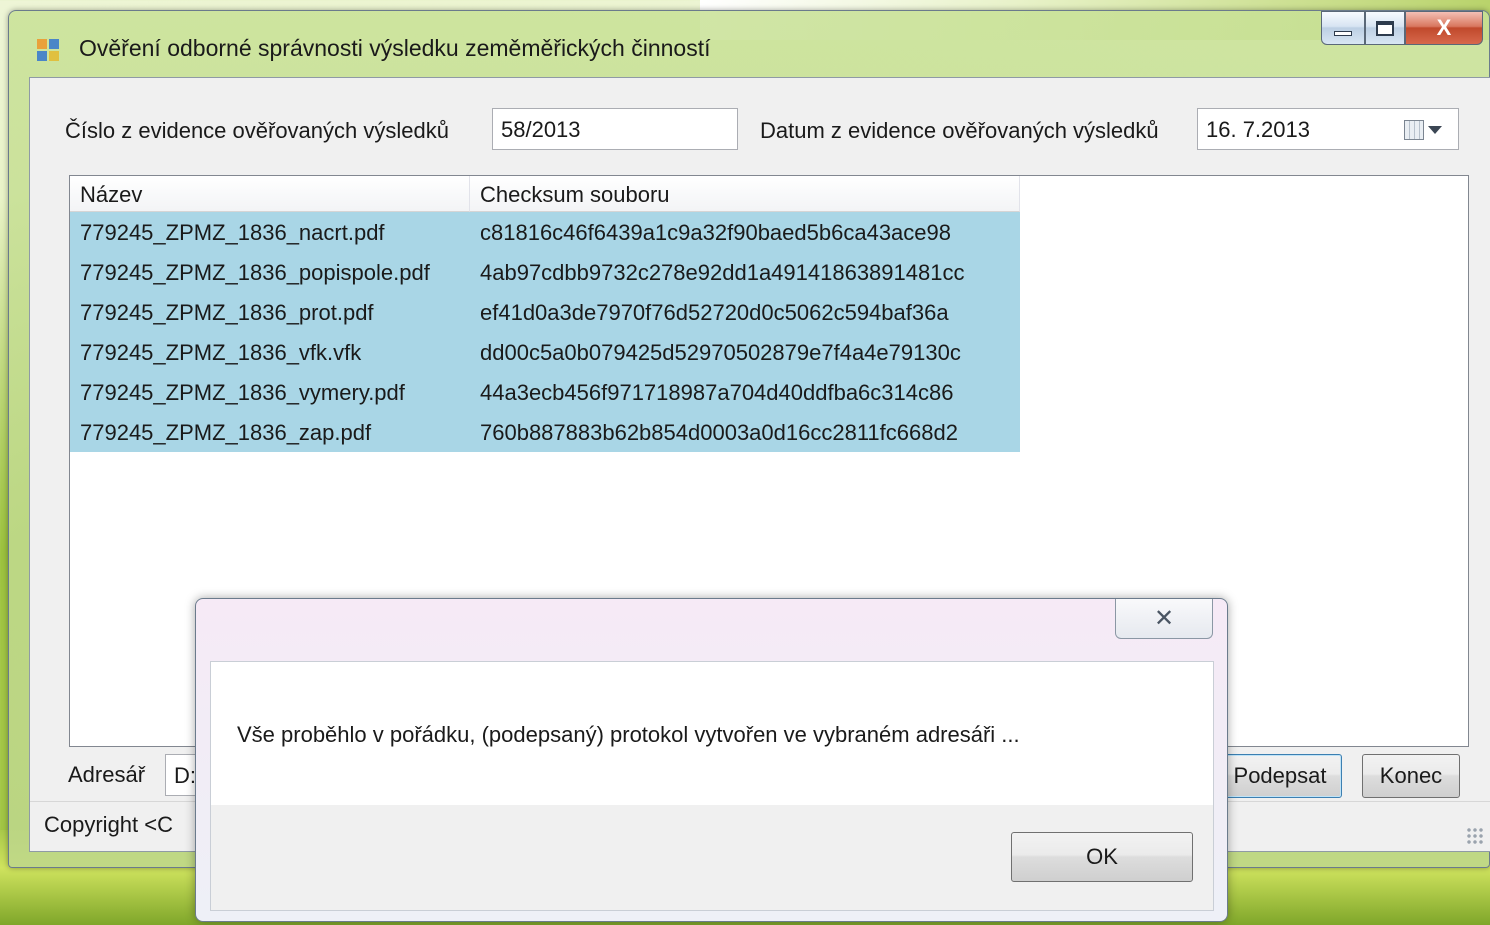  I want to click on column-header-name: Název, so click(270, 194).